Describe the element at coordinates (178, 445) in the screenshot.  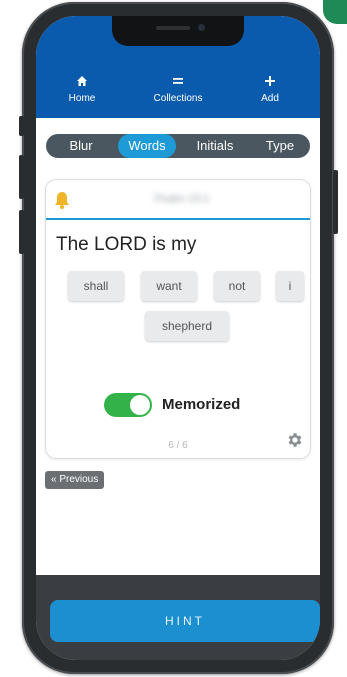
I see `verse-counter: 6 / 6` at that location.